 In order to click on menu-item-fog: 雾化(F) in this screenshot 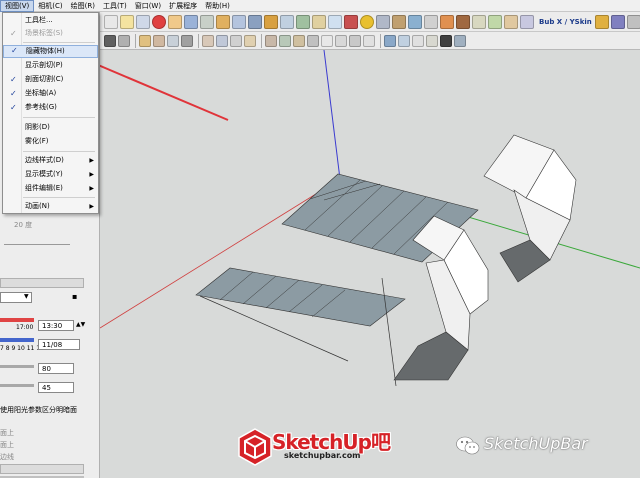, I will do `click(50, 141)`.